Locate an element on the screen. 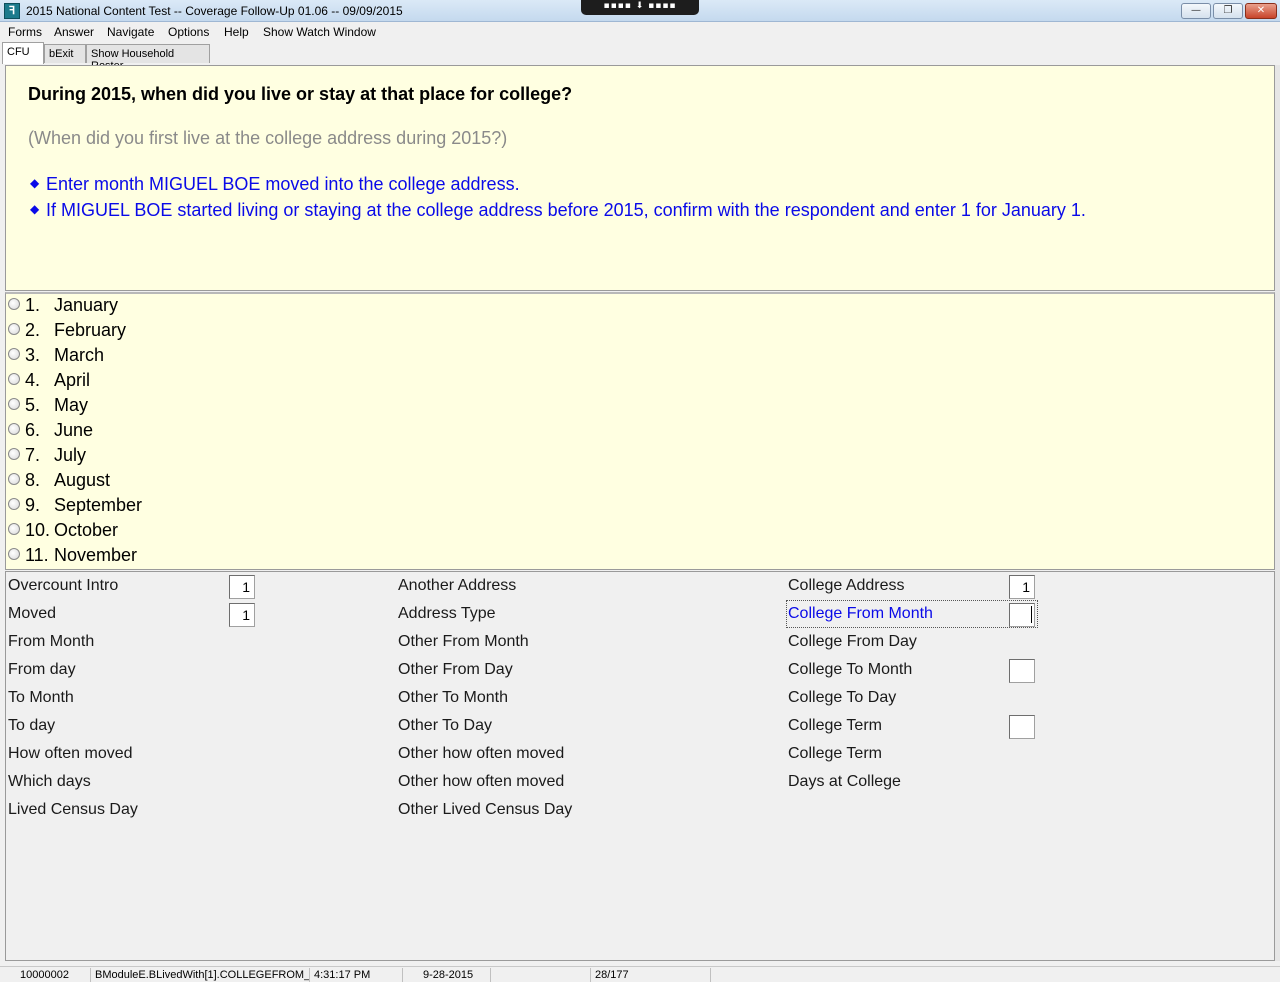 This screenshot has width=1280, height=982. menu-options: Options is located at coordinates (188, 32).